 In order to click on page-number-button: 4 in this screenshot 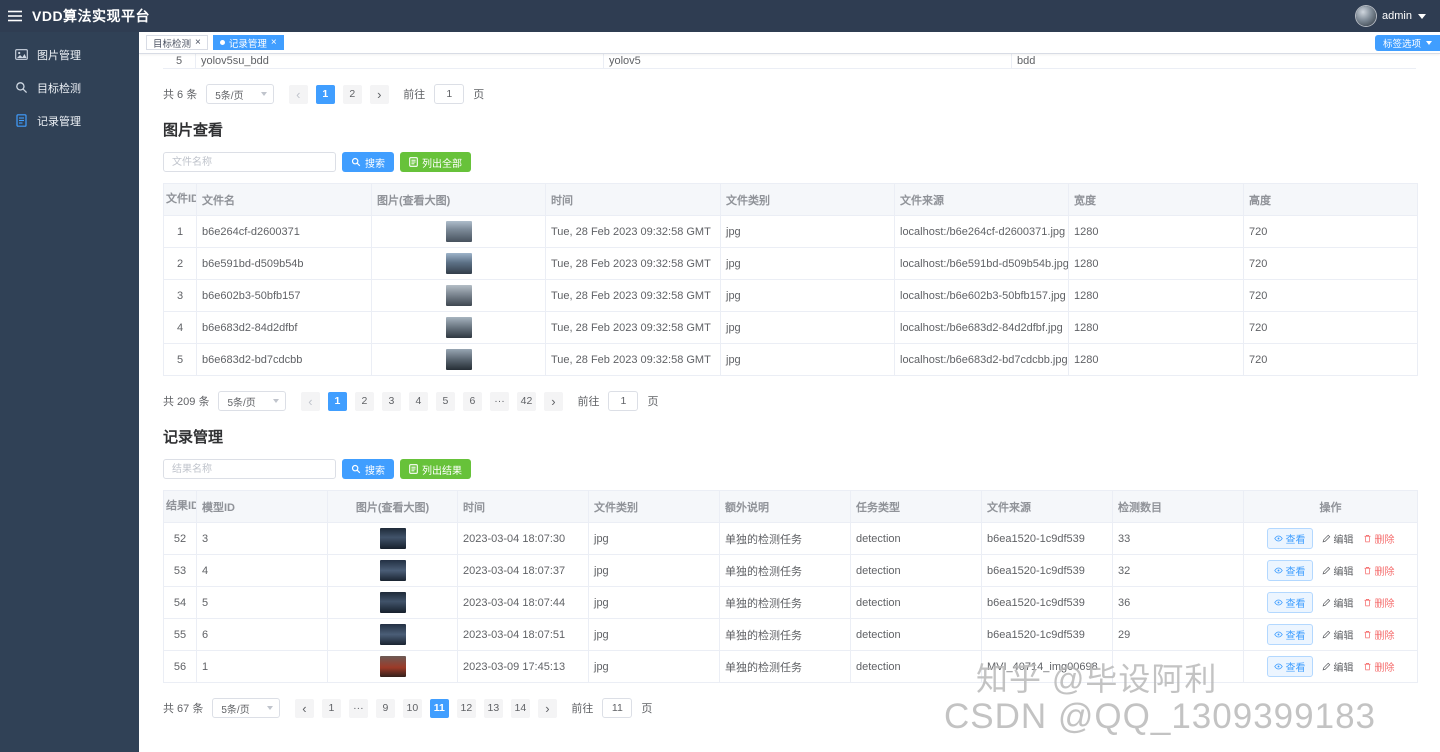, I will do `click(418, 401)`.